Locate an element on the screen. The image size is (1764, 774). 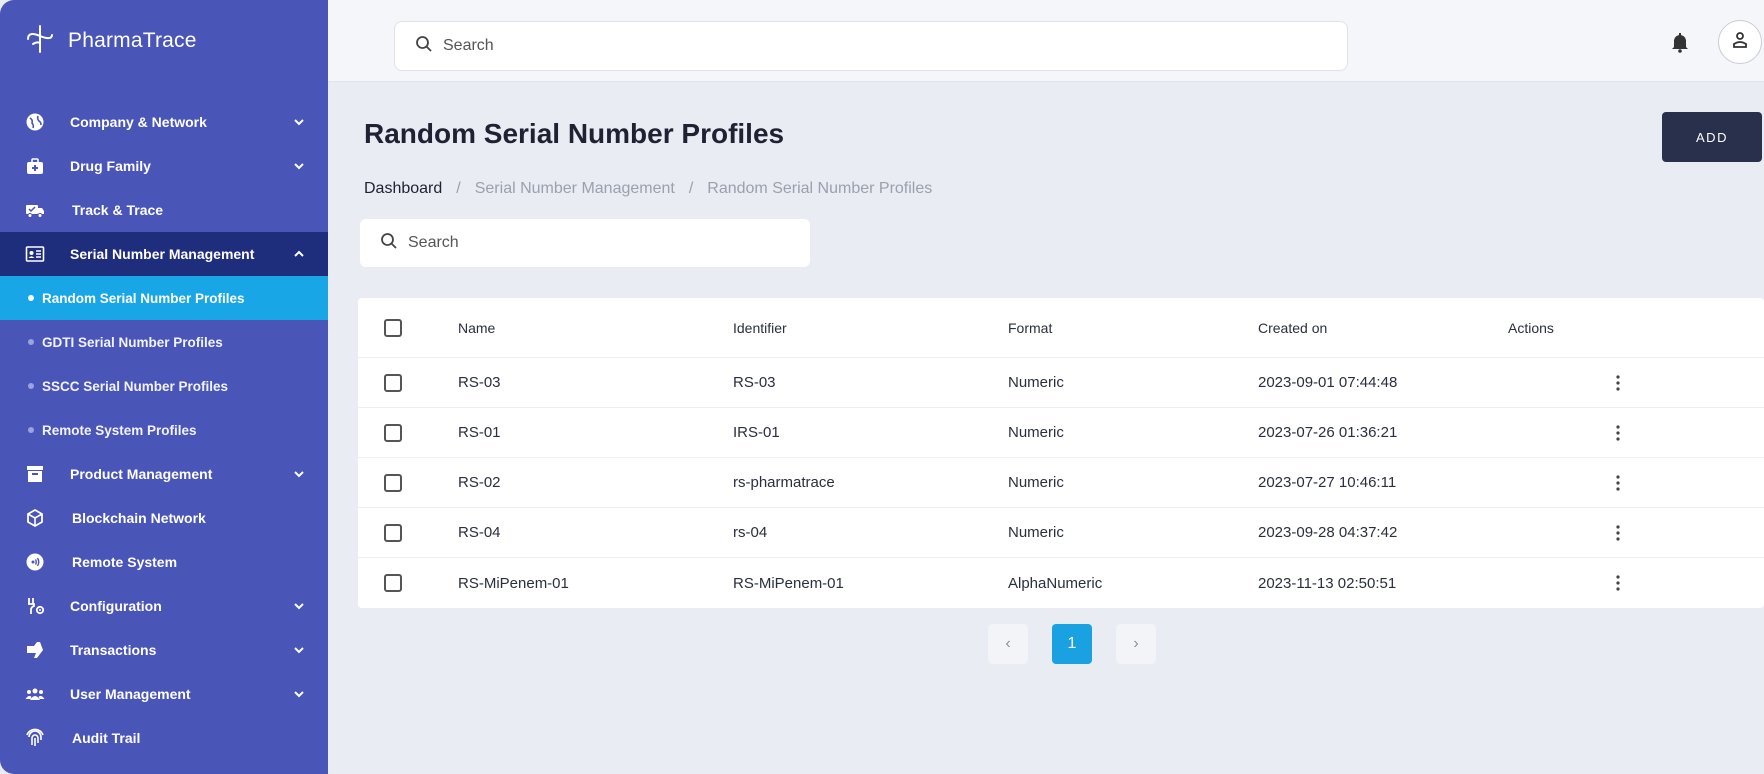
sidebar-subitem-label: Remote System Profiles is located at coordinates (119, 430).